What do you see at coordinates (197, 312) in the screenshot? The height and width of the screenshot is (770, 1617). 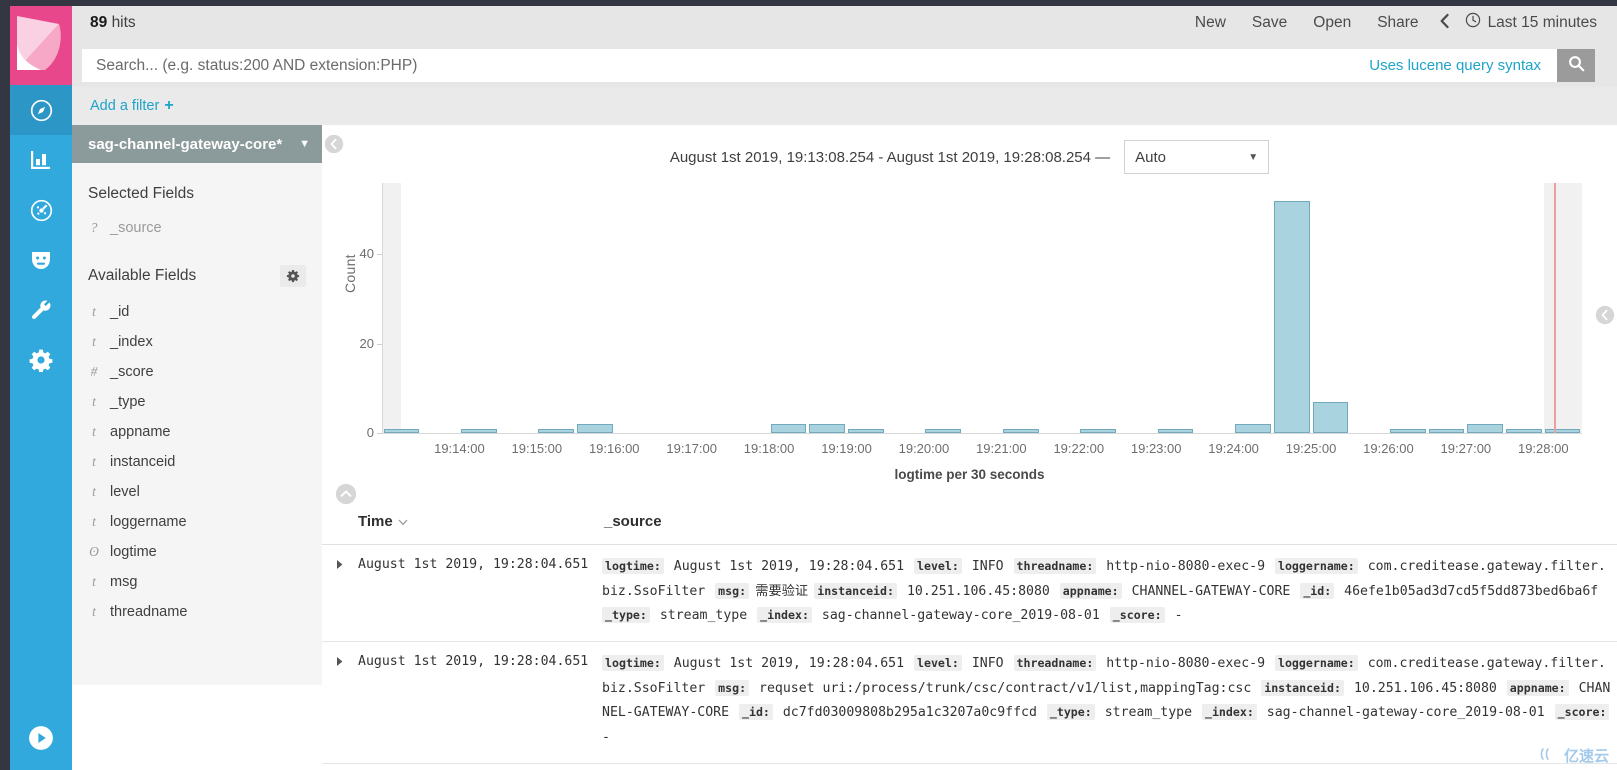 I see `field-item-id: t _id` at bounding box center [197, 312].